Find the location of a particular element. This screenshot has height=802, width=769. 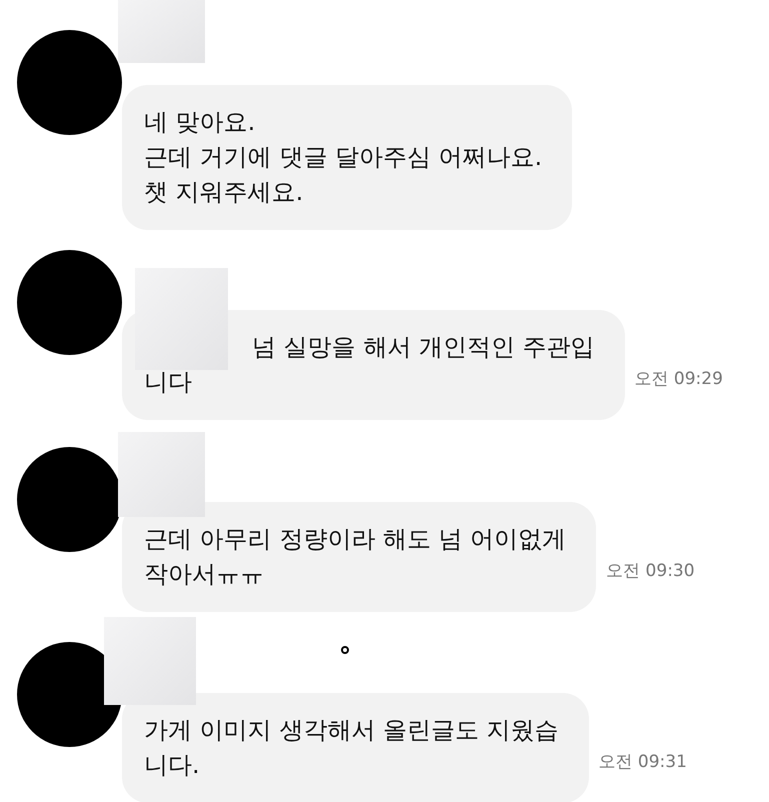

message-time: 오전 09:31 is located at coordinates (642, 762).